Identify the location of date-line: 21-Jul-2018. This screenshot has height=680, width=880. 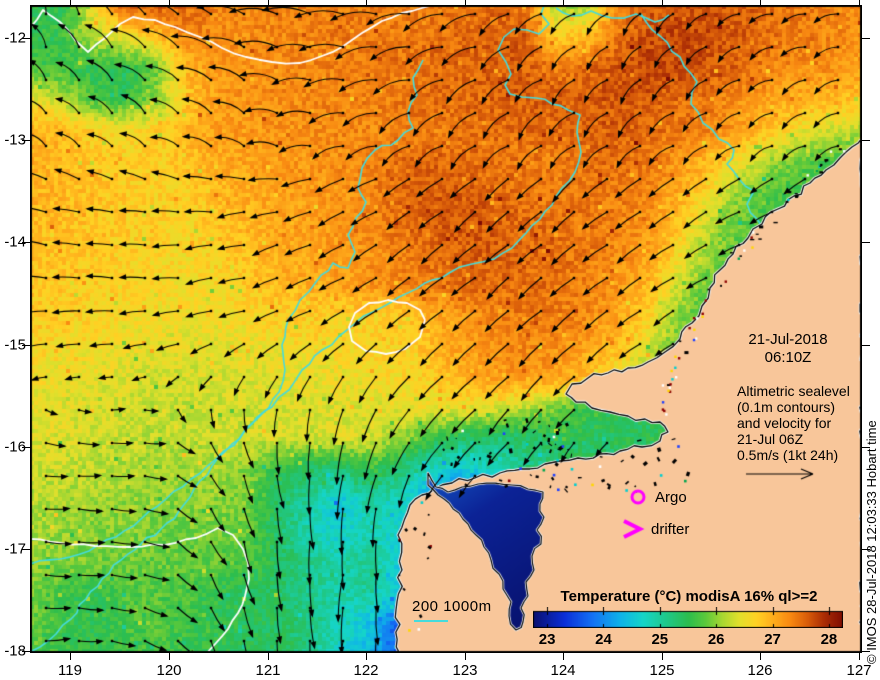
(788, 339).